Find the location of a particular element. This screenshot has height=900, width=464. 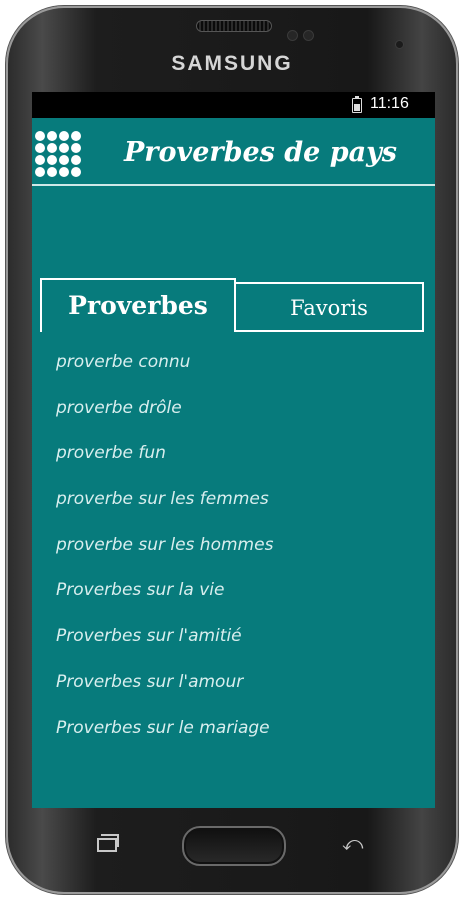

list-item: Proverbes sur l'amour is located at coordinates (236, 693).